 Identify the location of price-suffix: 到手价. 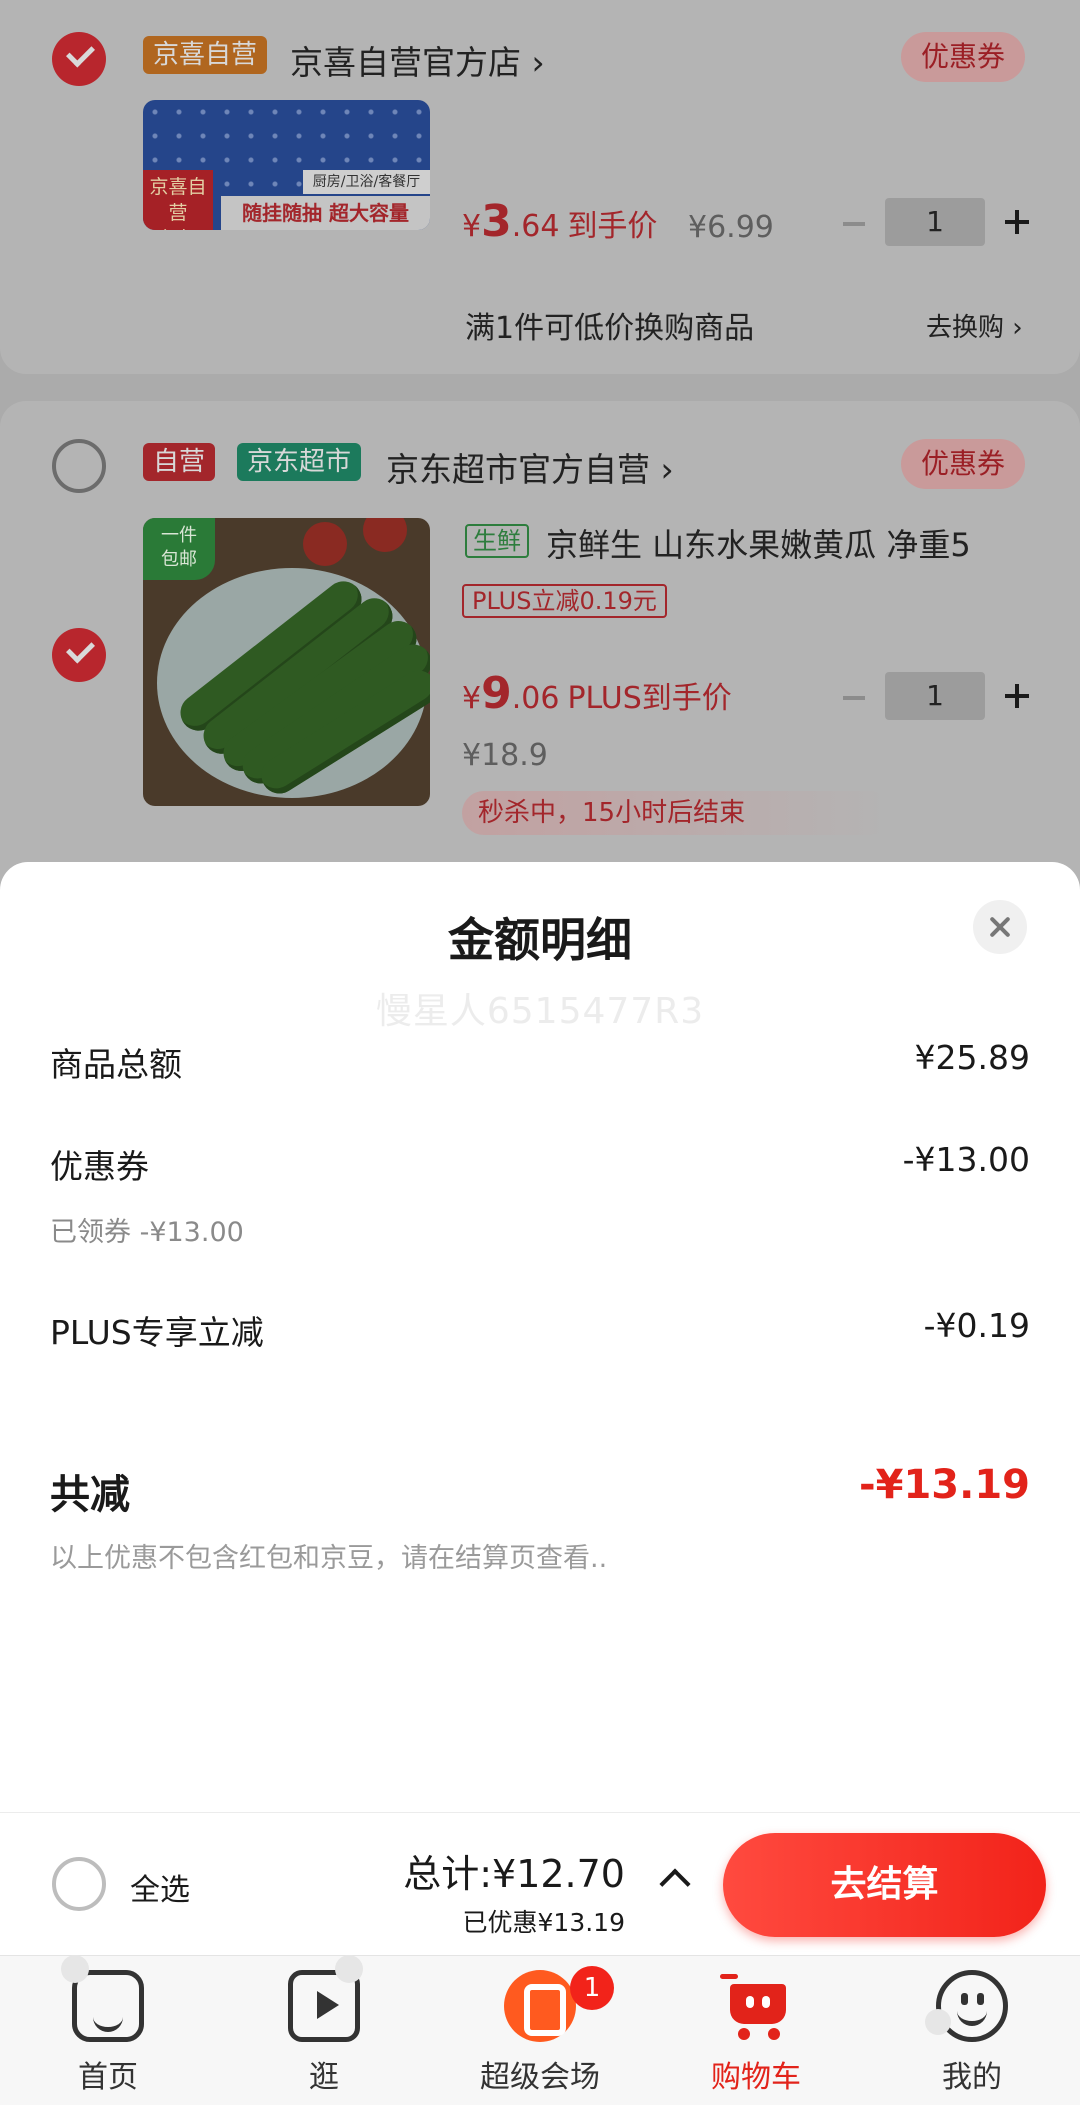
(612, 226).